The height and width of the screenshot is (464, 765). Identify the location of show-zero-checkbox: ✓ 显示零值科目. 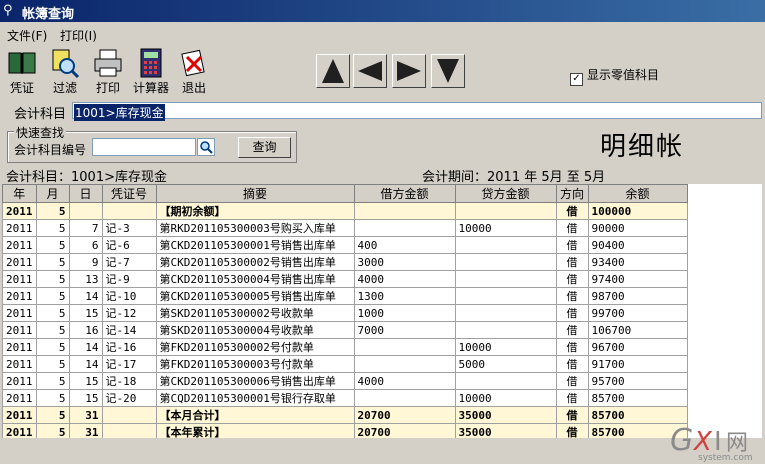
(614, 76).